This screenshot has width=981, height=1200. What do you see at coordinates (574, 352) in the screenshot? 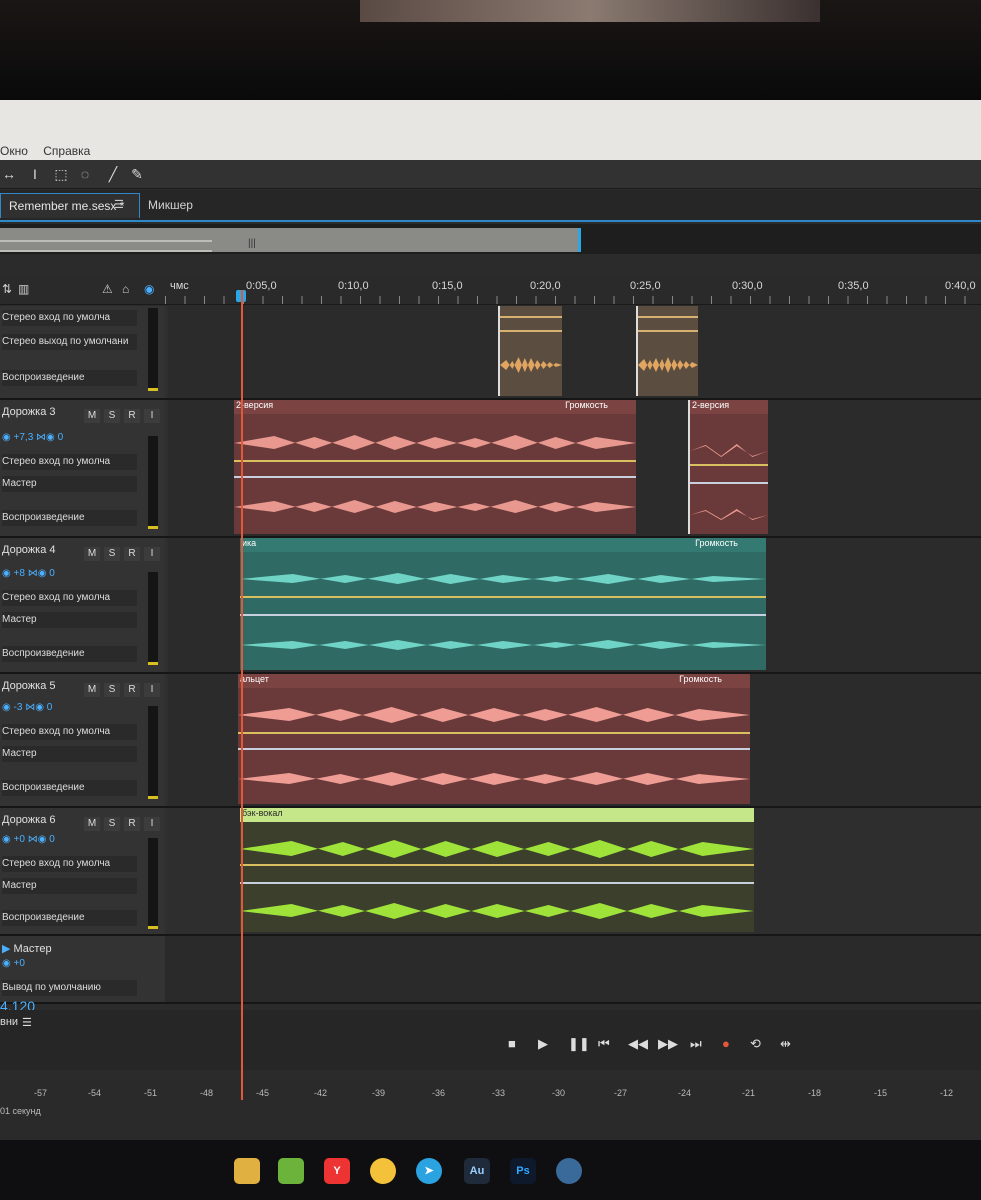
I see `track-lane` at bounding box center [574, 352].